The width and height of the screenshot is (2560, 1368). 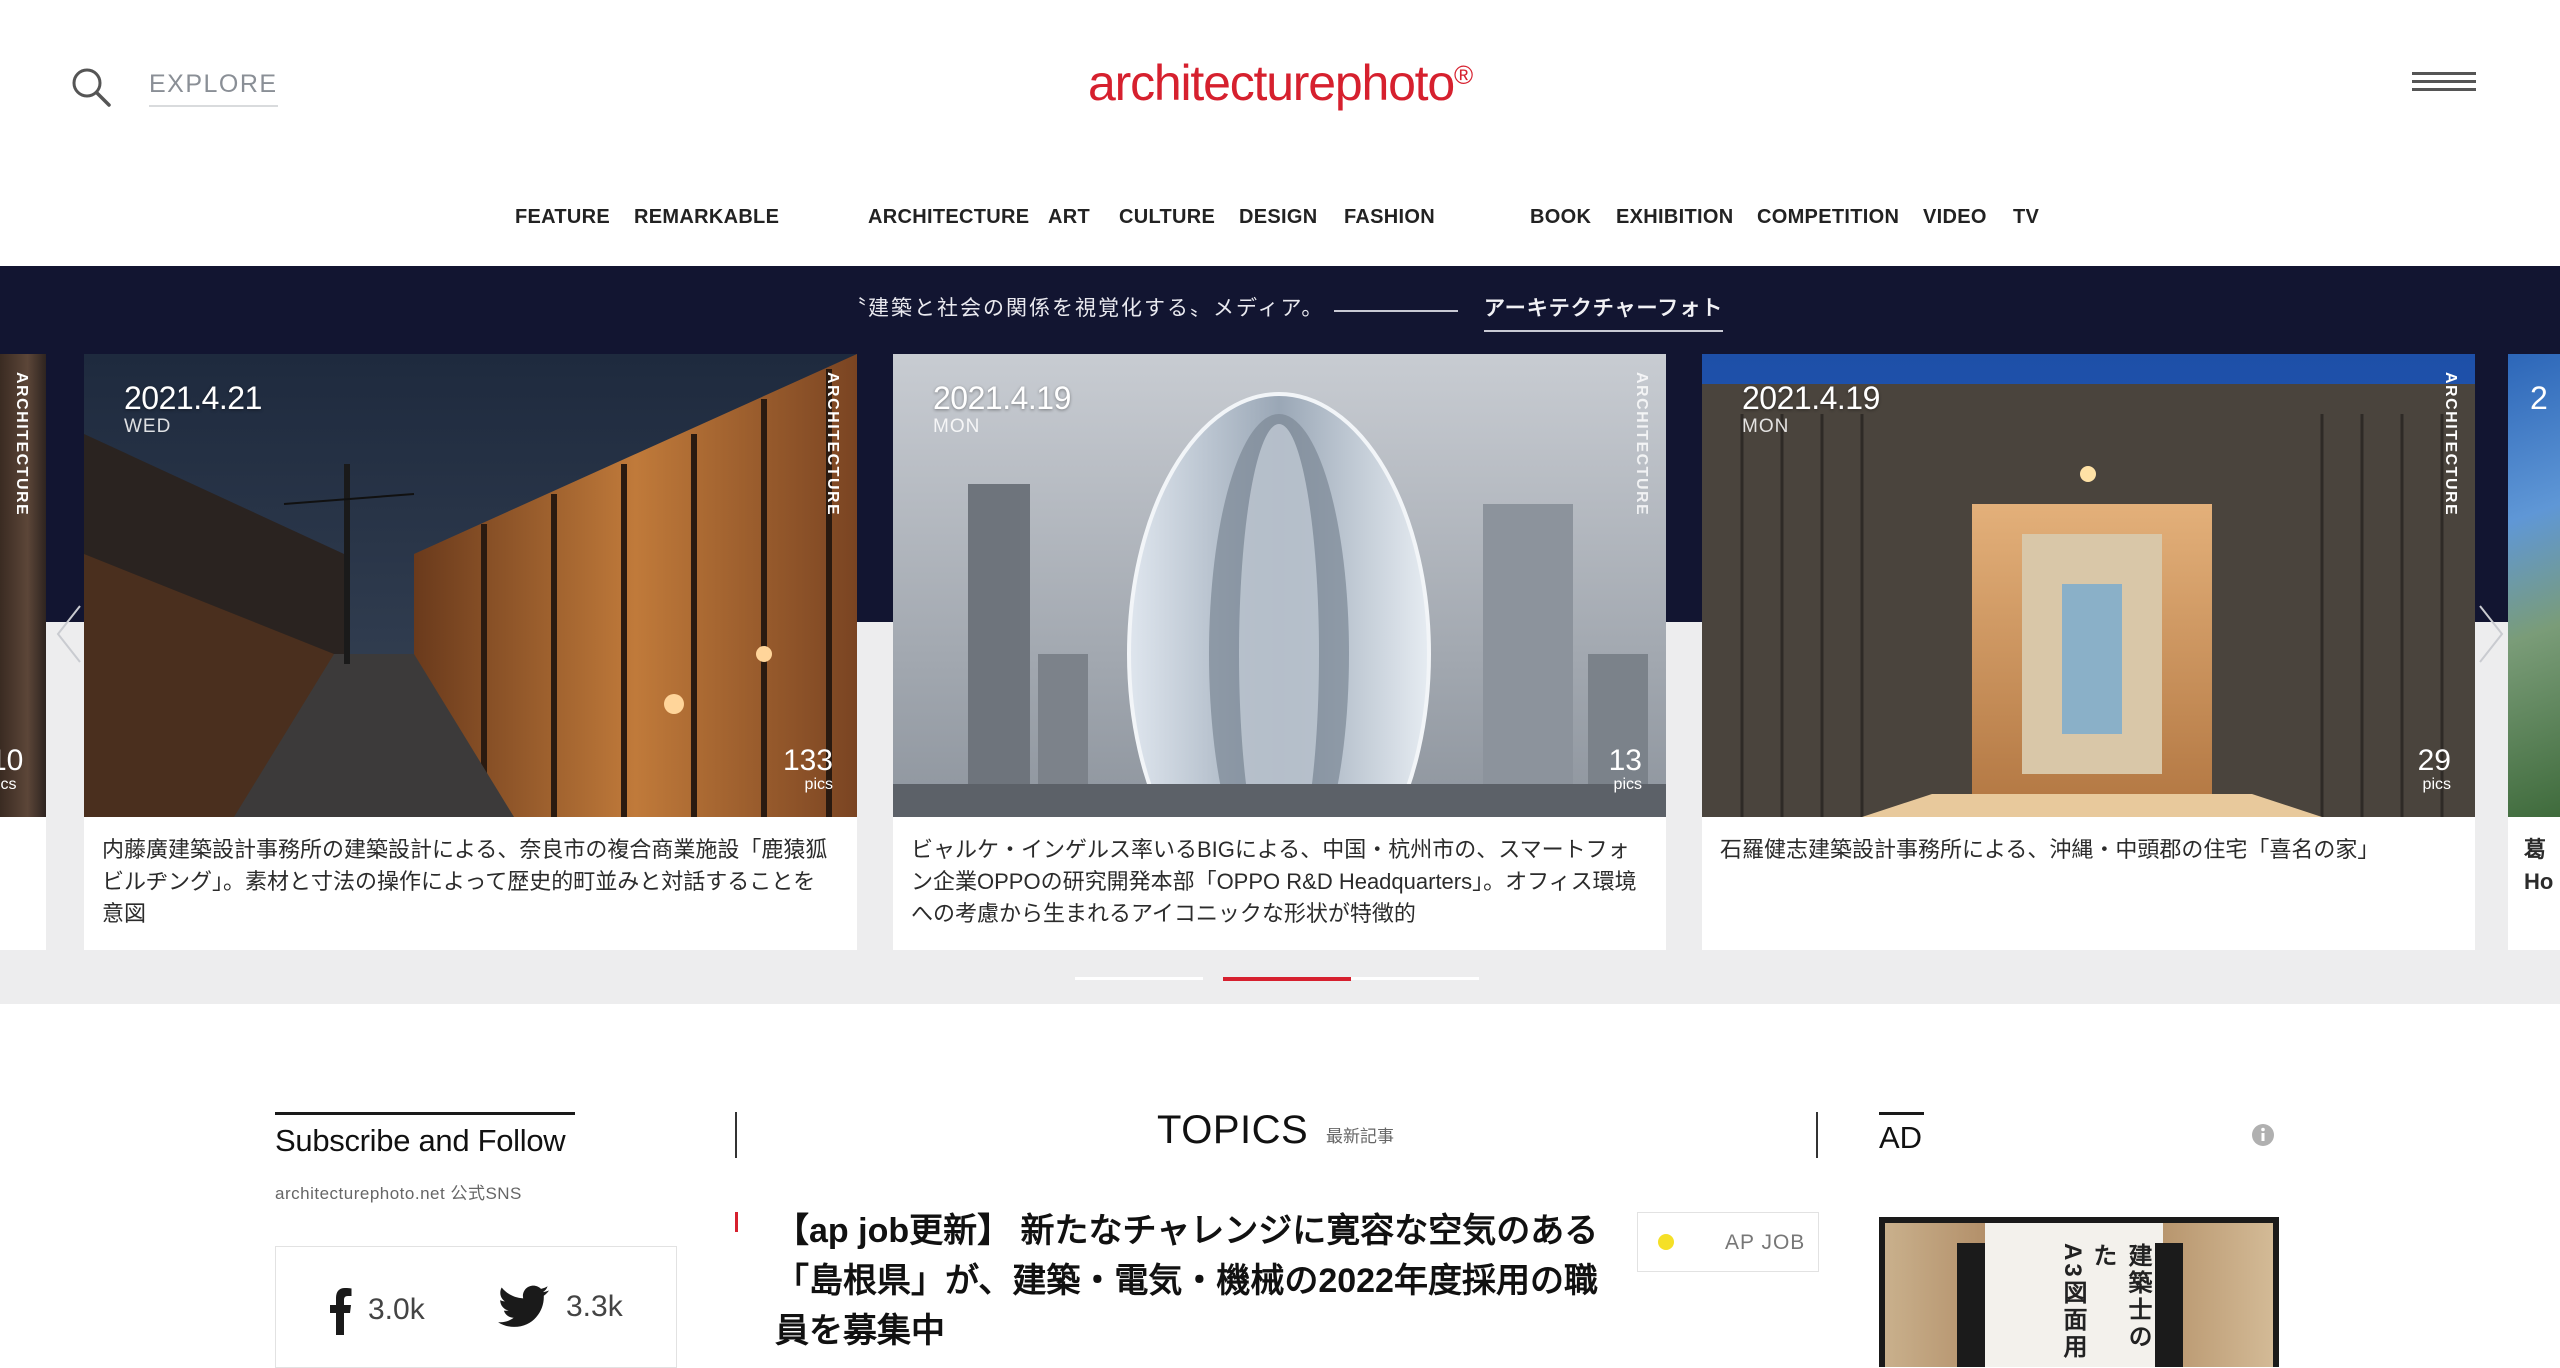 I want to click on topic-tag-apjob: AP JOB, so click(x=1728, y=1242).